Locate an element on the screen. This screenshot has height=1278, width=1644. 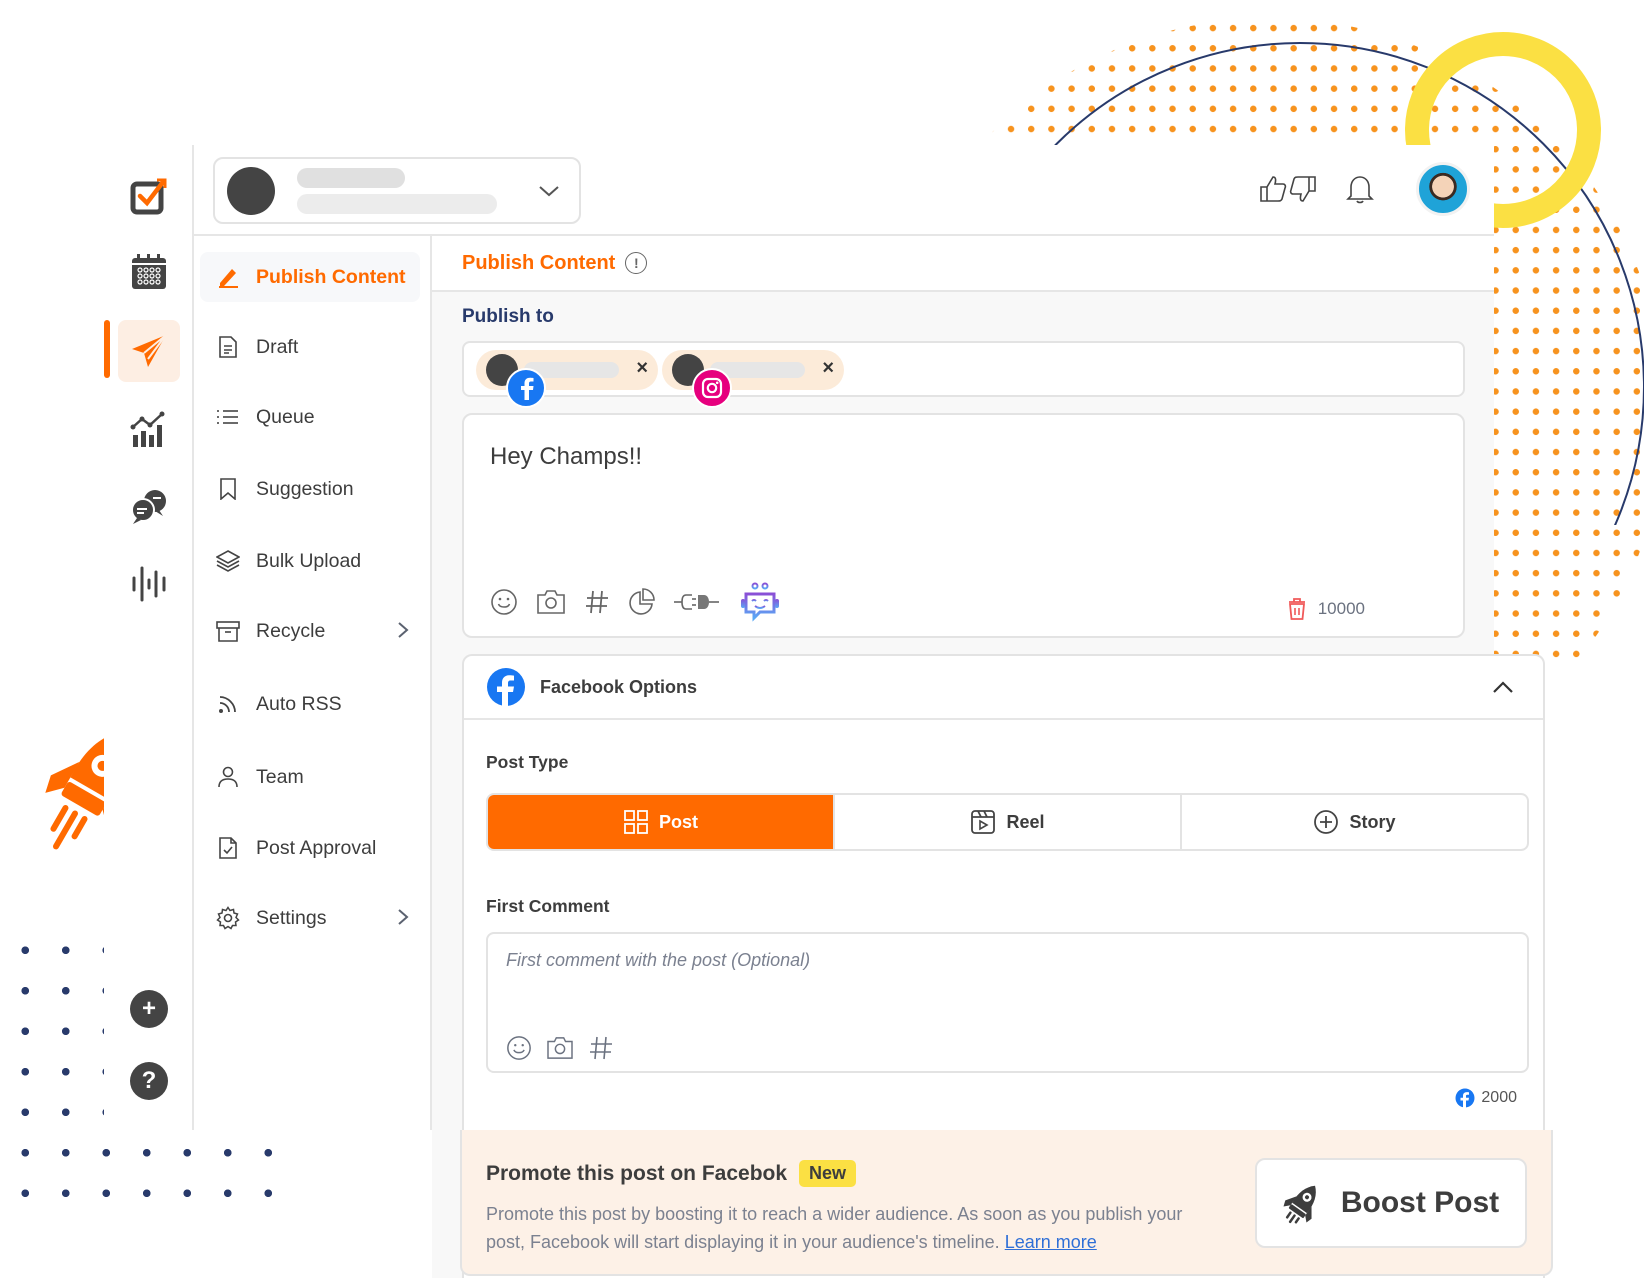
comment-character-counter: 2000 is located at coordinates (1486, 1098).